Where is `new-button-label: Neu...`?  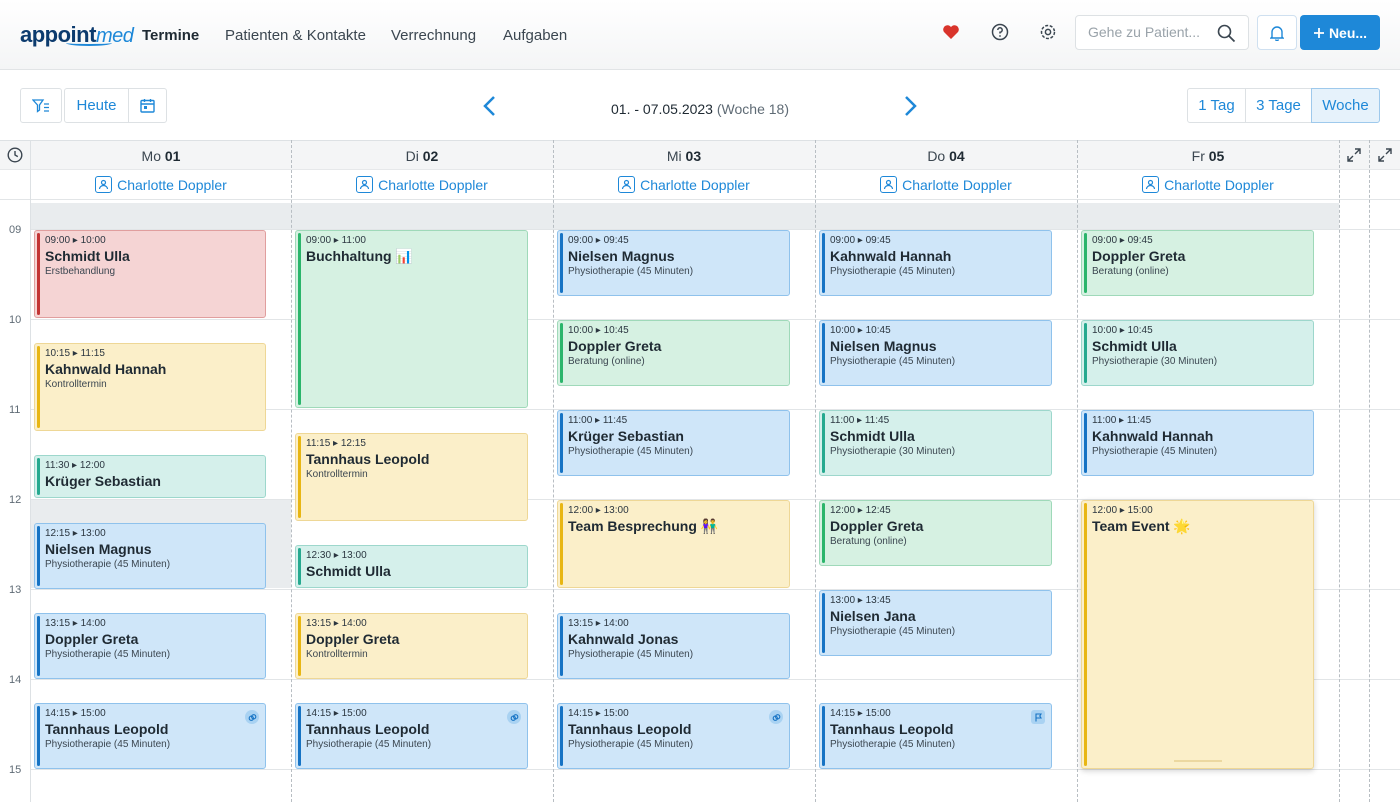 new-button-label: Neu... is located at coordinates (1348, 32).